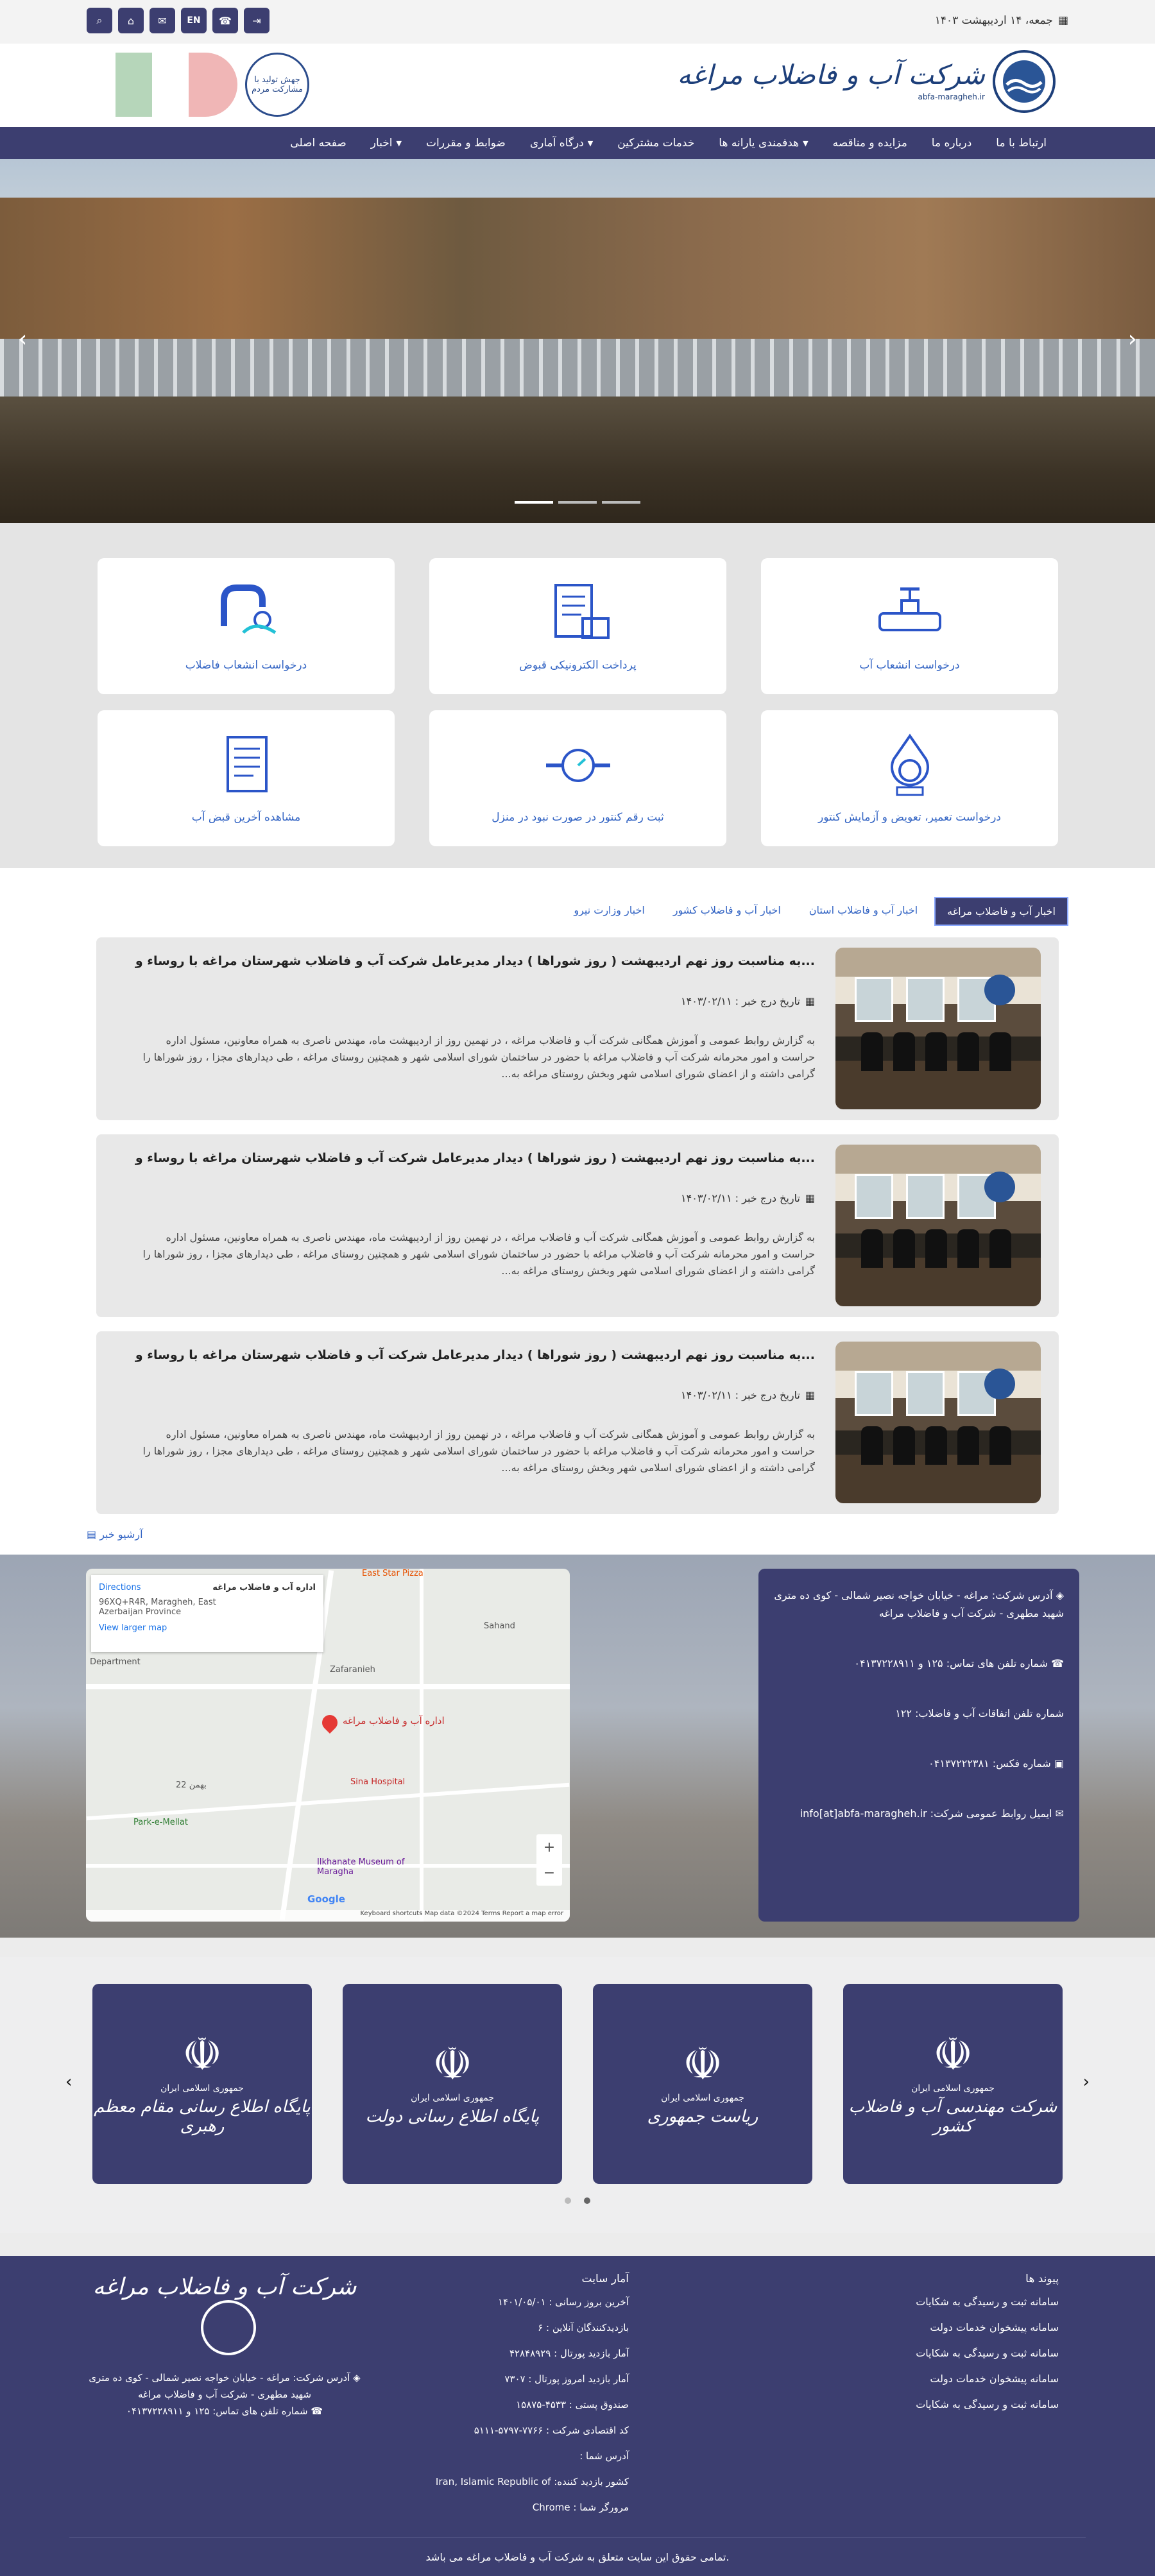 Image resolution: width=1155 pixels, height=2576 pixels. Describe the element at coordinates (1022, 143) in the screenshot. I see `nav-item: ارتباط با ما` at that location.